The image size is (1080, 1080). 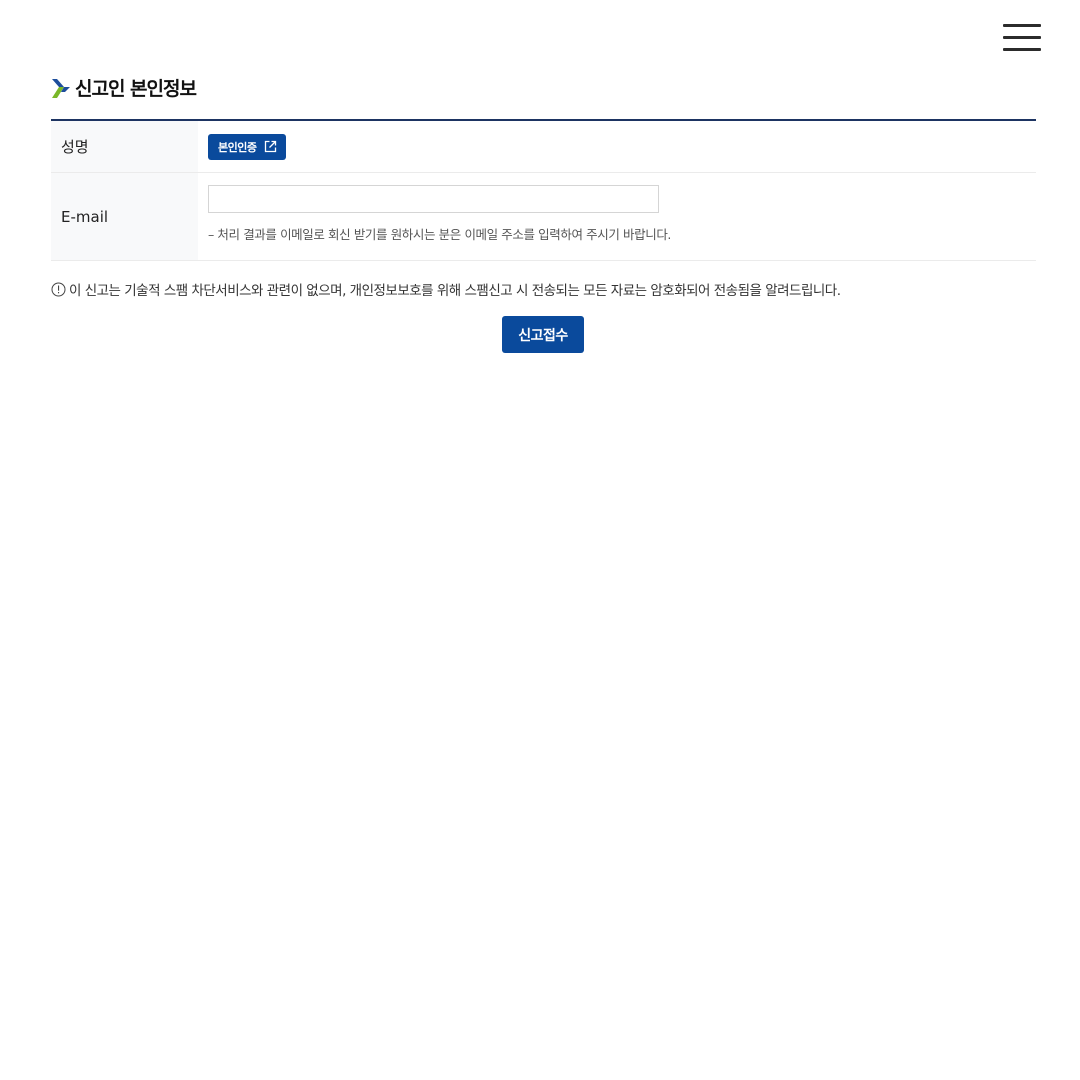 I want to click on email-input, so click(x=433, y=199).